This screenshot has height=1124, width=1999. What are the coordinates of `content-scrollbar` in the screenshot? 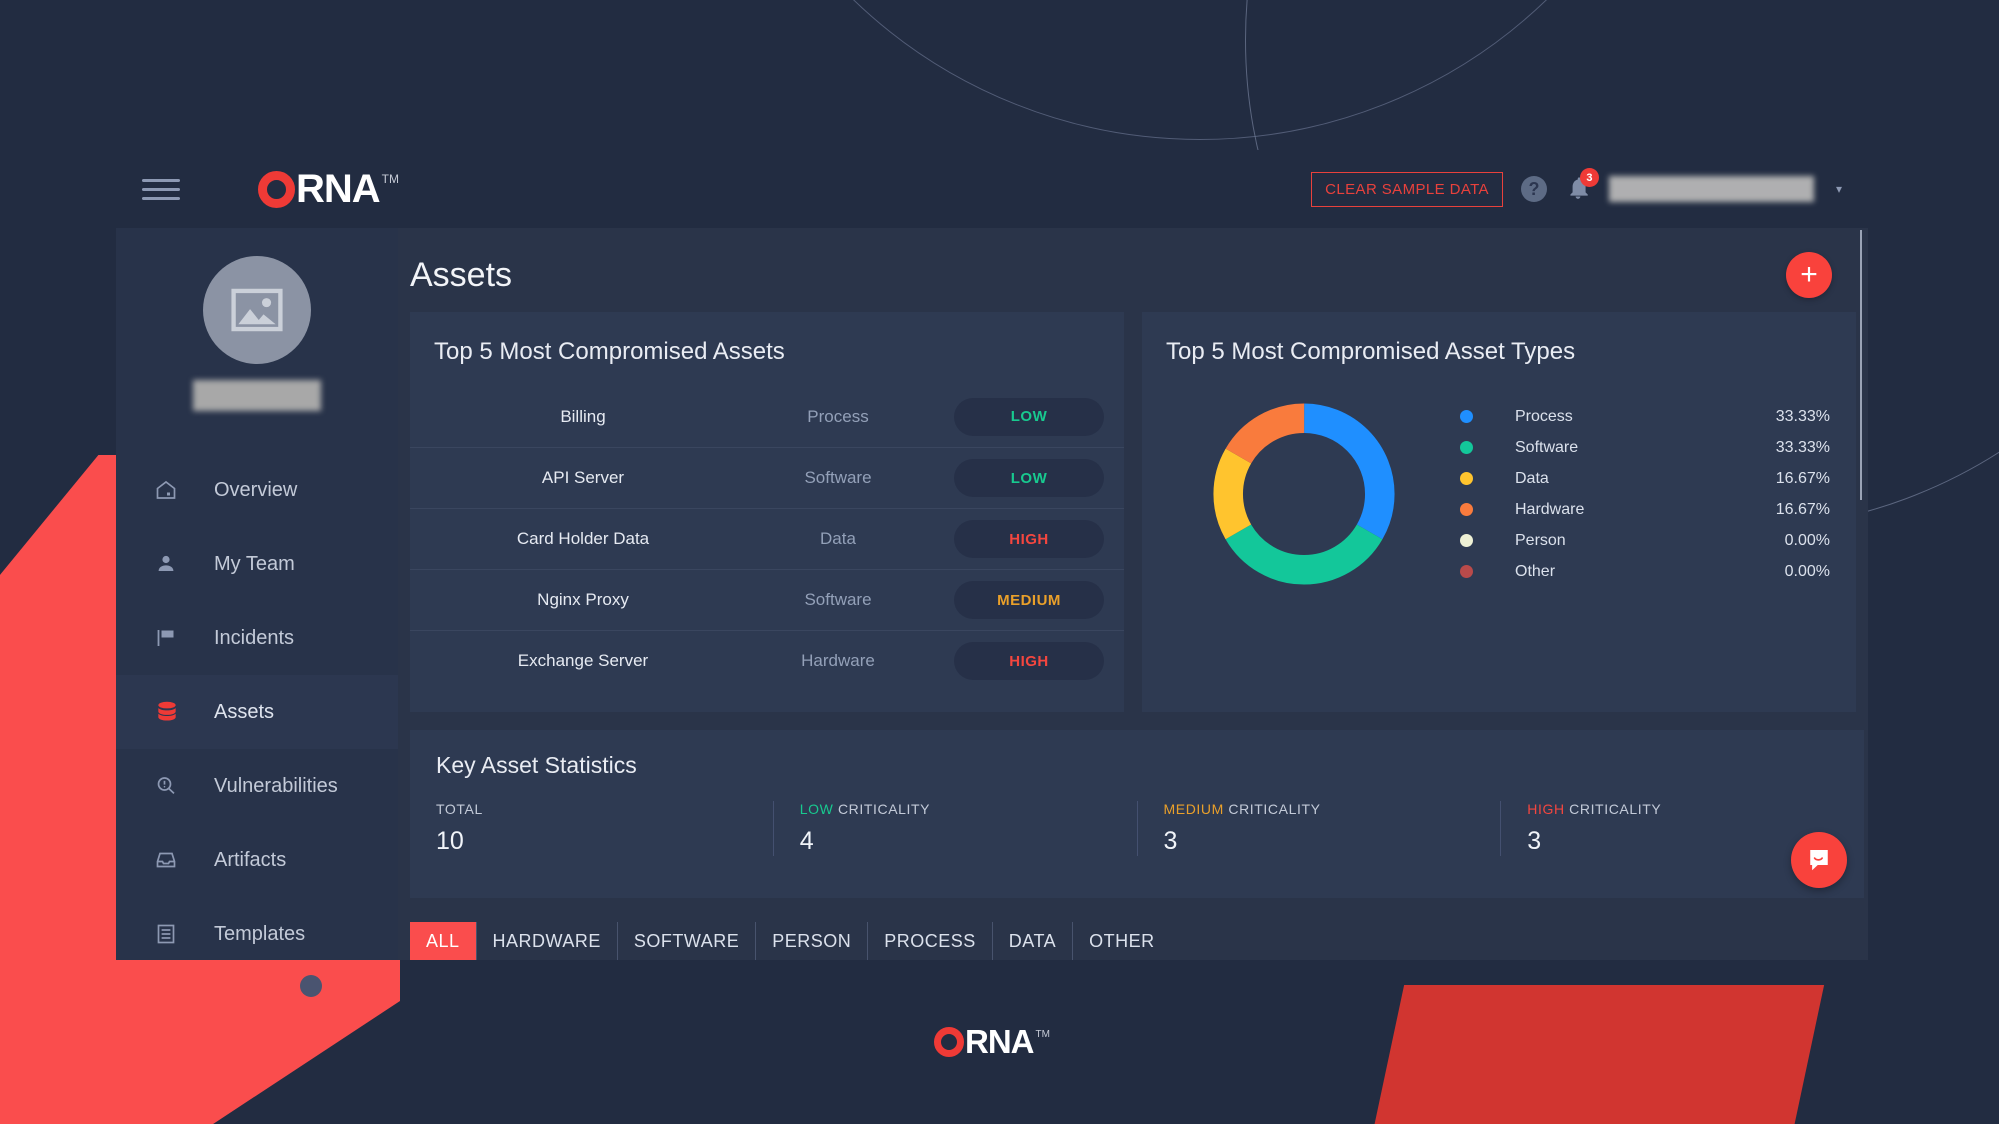 It's located at (1861, 593).